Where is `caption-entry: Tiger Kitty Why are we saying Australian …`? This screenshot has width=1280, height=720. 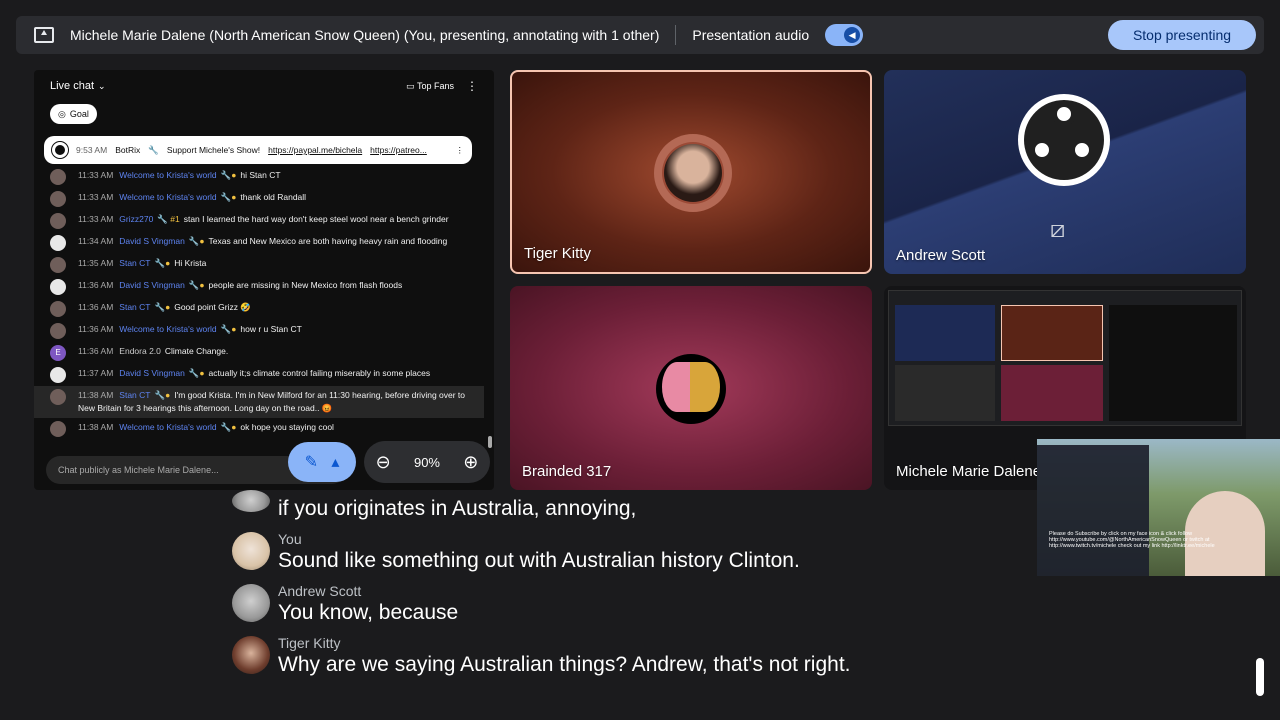
caption-entry: Tiger Kitty Why are we saying Australian … is located at coordinates (632, 656).